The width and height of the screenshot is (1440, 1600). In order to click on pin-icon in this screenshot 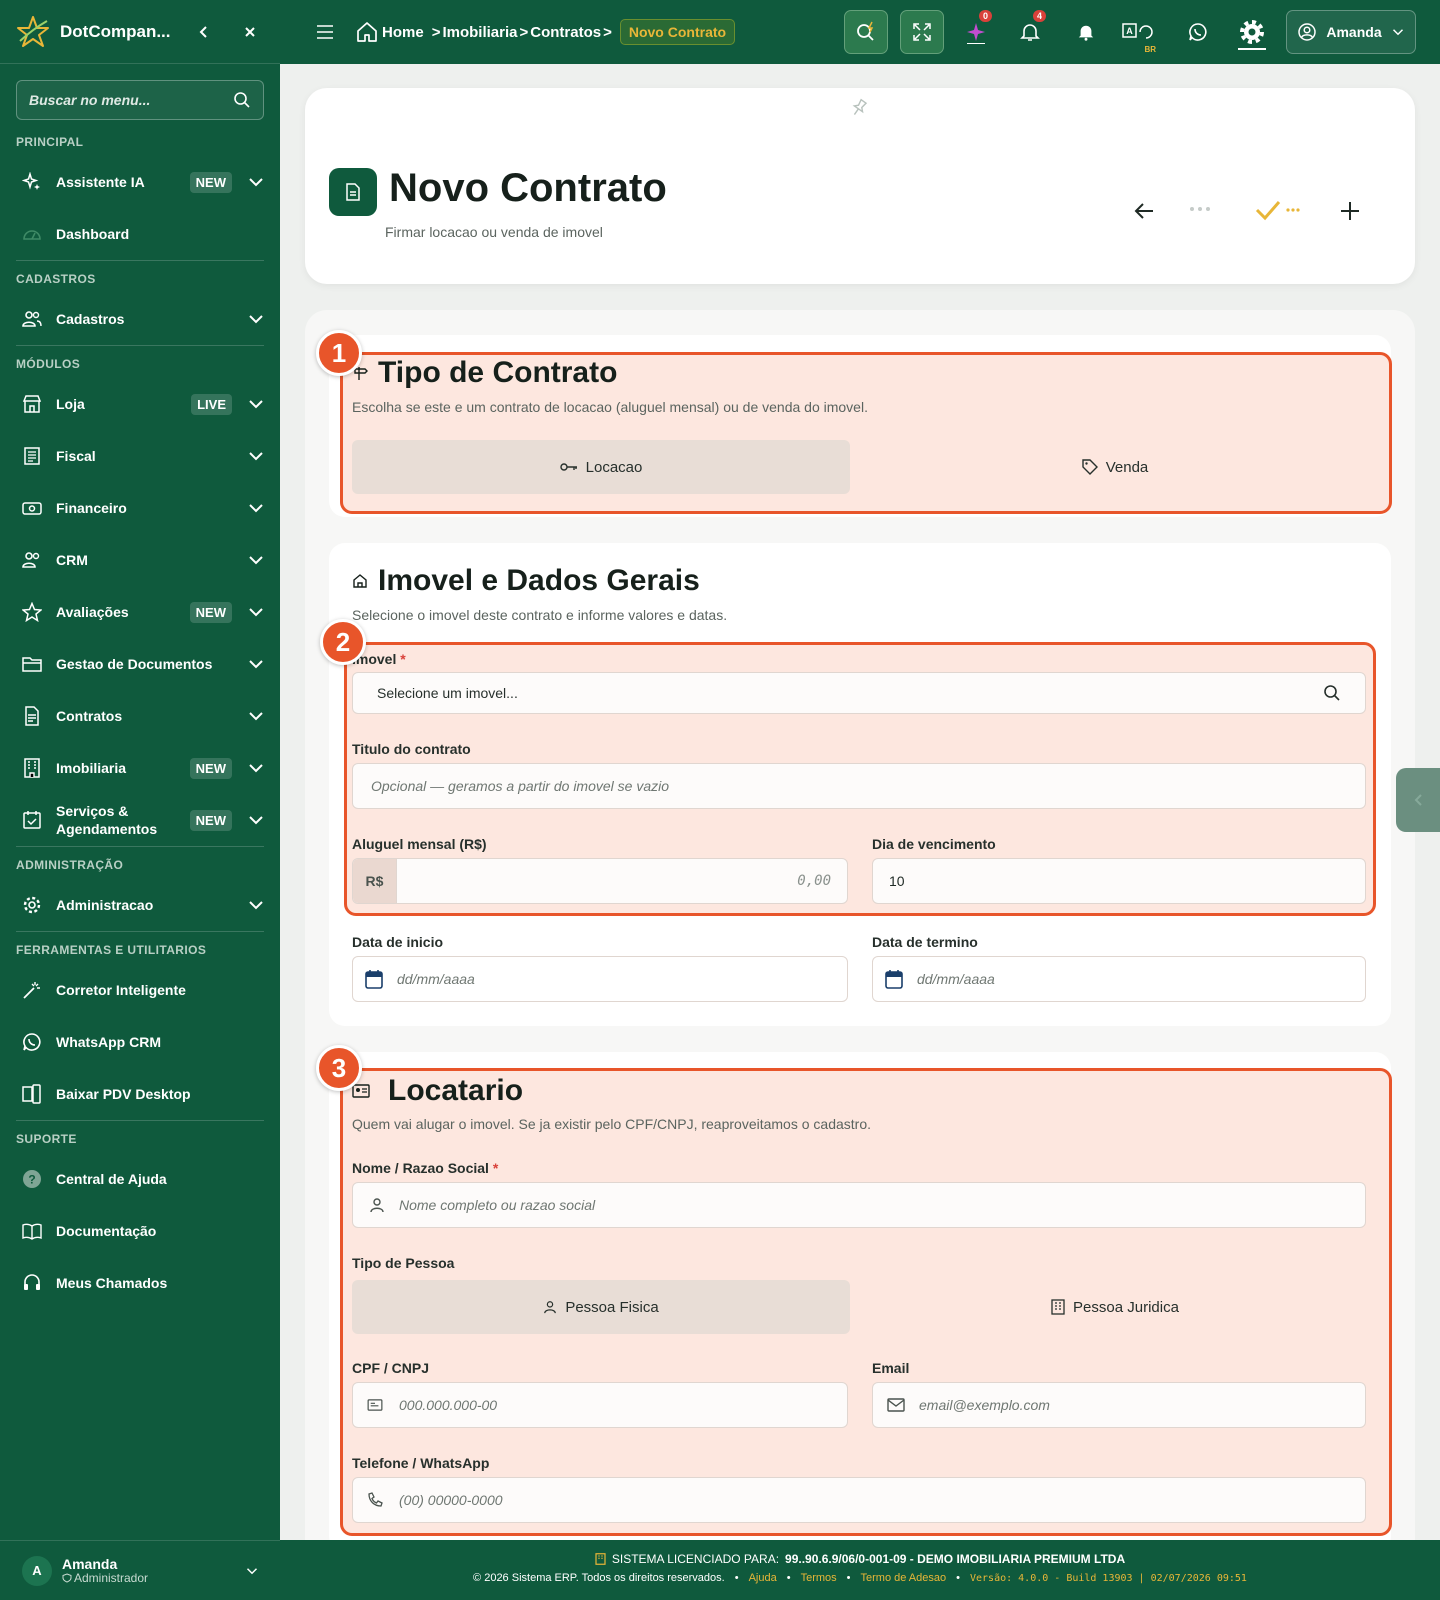, I will do `click(859, 108)`.